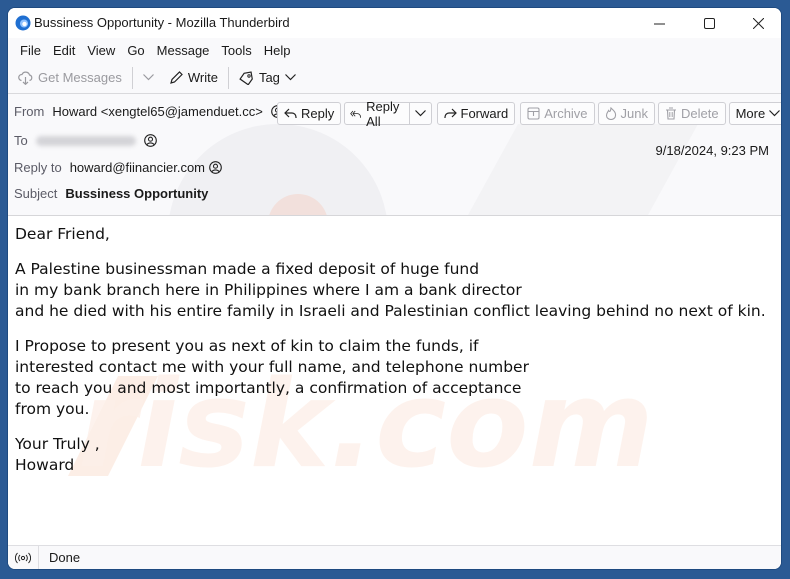 The height and width of the screenshot is (579, 790). Describe the element at coordinates (318, 113) in the screenshot. I see `reply-label: Reply` at that location.